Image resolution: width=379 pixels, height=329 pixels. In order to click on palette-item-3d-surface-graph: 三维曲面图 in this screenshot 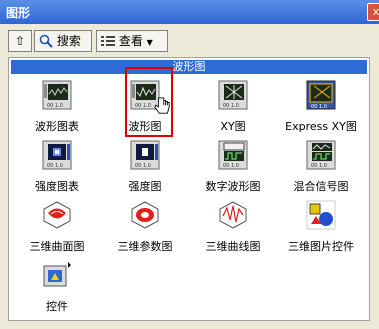, I will do `click(57, 228)`.